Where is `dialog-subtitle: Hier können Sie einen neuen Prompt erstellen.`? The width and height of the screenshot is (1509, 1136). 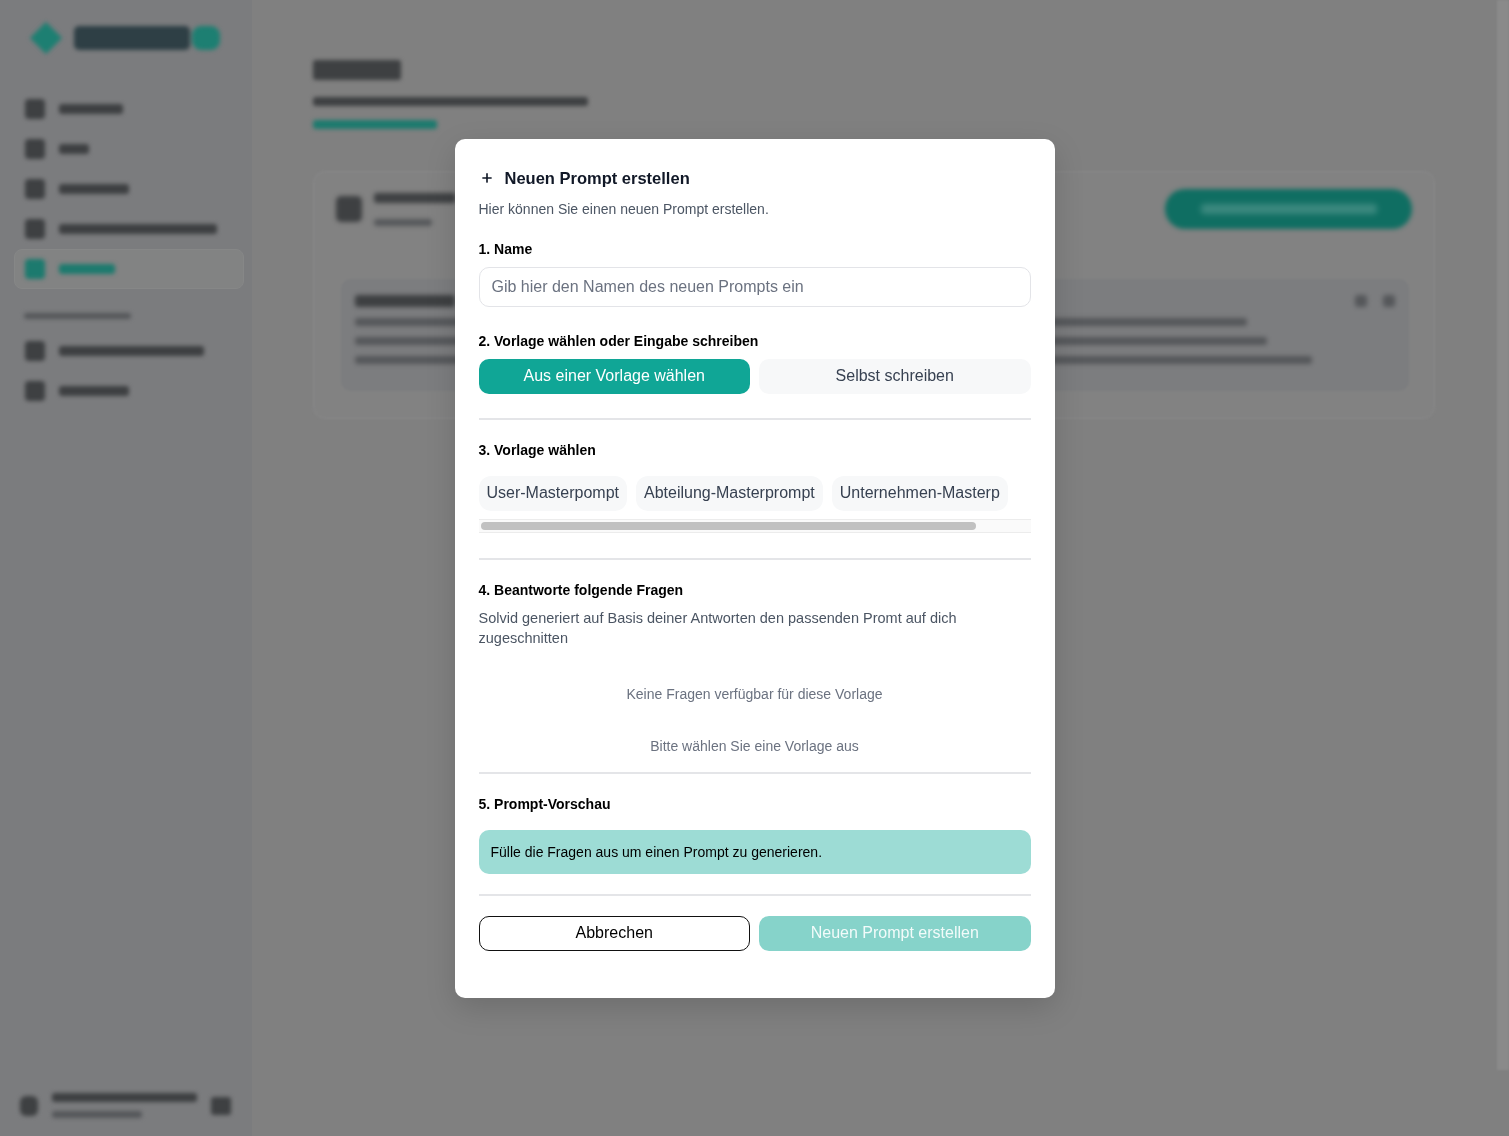
dialog-subtitle: Hier können Sie einen neuen Prompt erstellen. is located at coordinates (623, 209).